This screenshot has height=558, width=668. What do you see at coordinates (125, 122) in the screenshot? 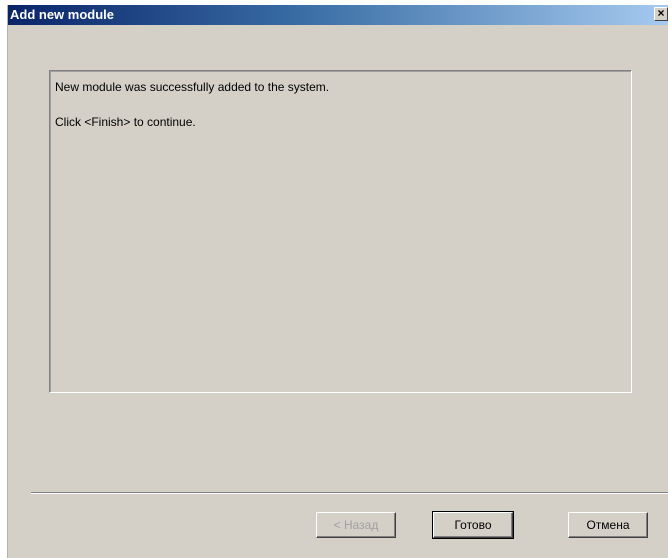
I see `continue-instruction: Click <Finish> to continue.` at bounding box center [125, 122].